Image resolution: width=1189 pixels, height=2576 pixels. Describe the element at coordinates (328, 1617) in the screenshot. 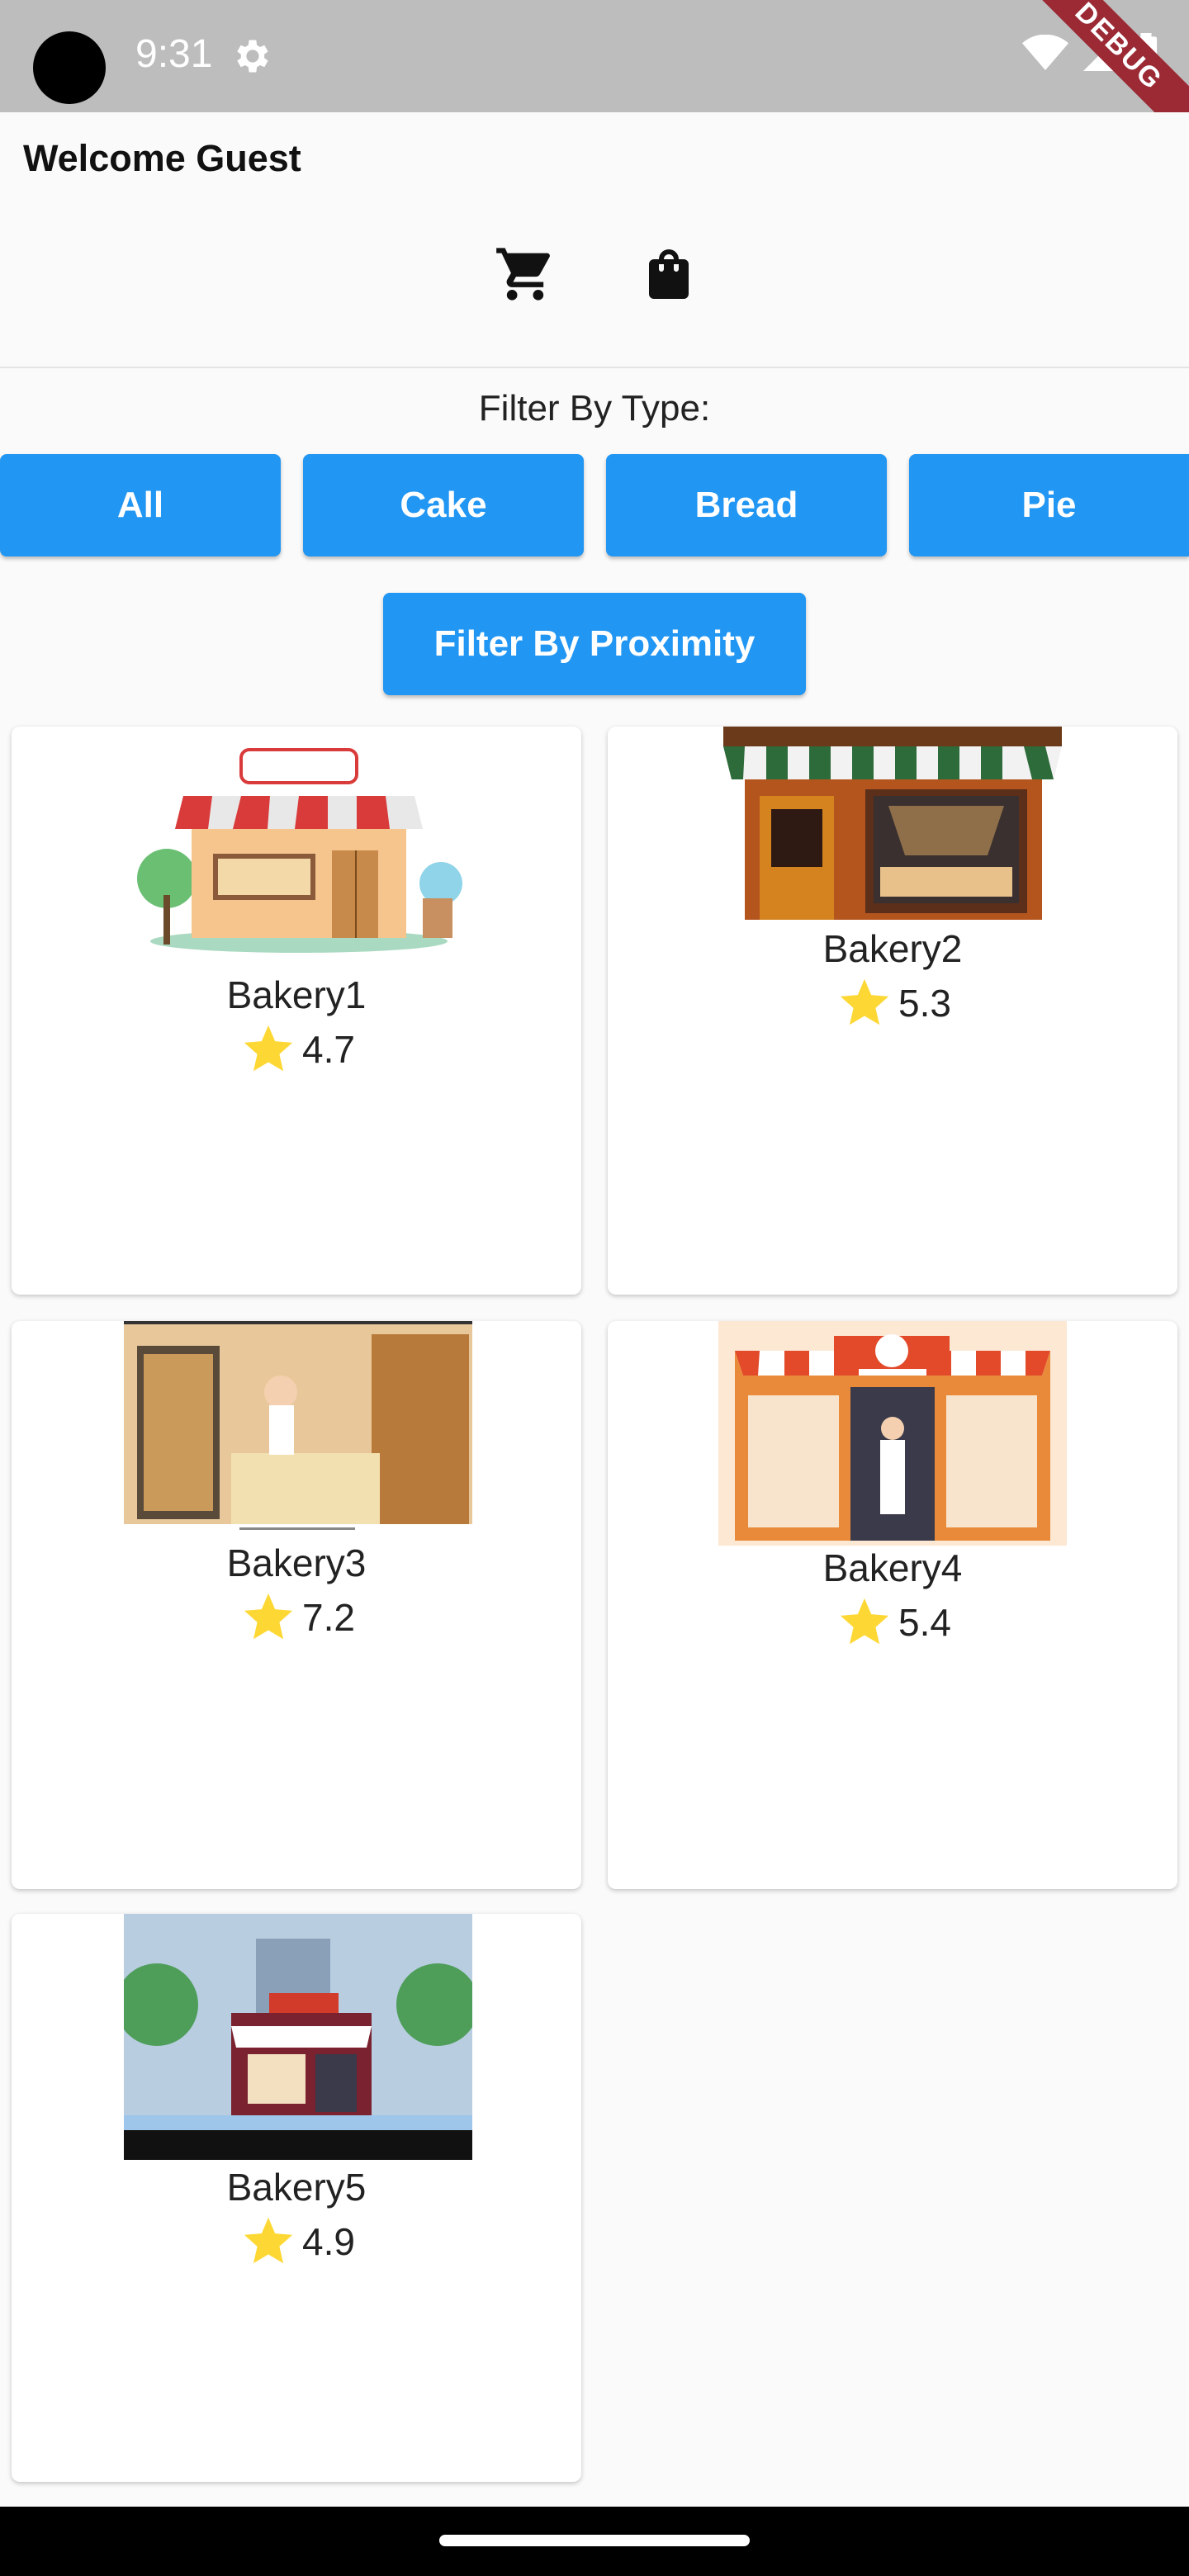

I see `rating-value: 7.2` at that location.